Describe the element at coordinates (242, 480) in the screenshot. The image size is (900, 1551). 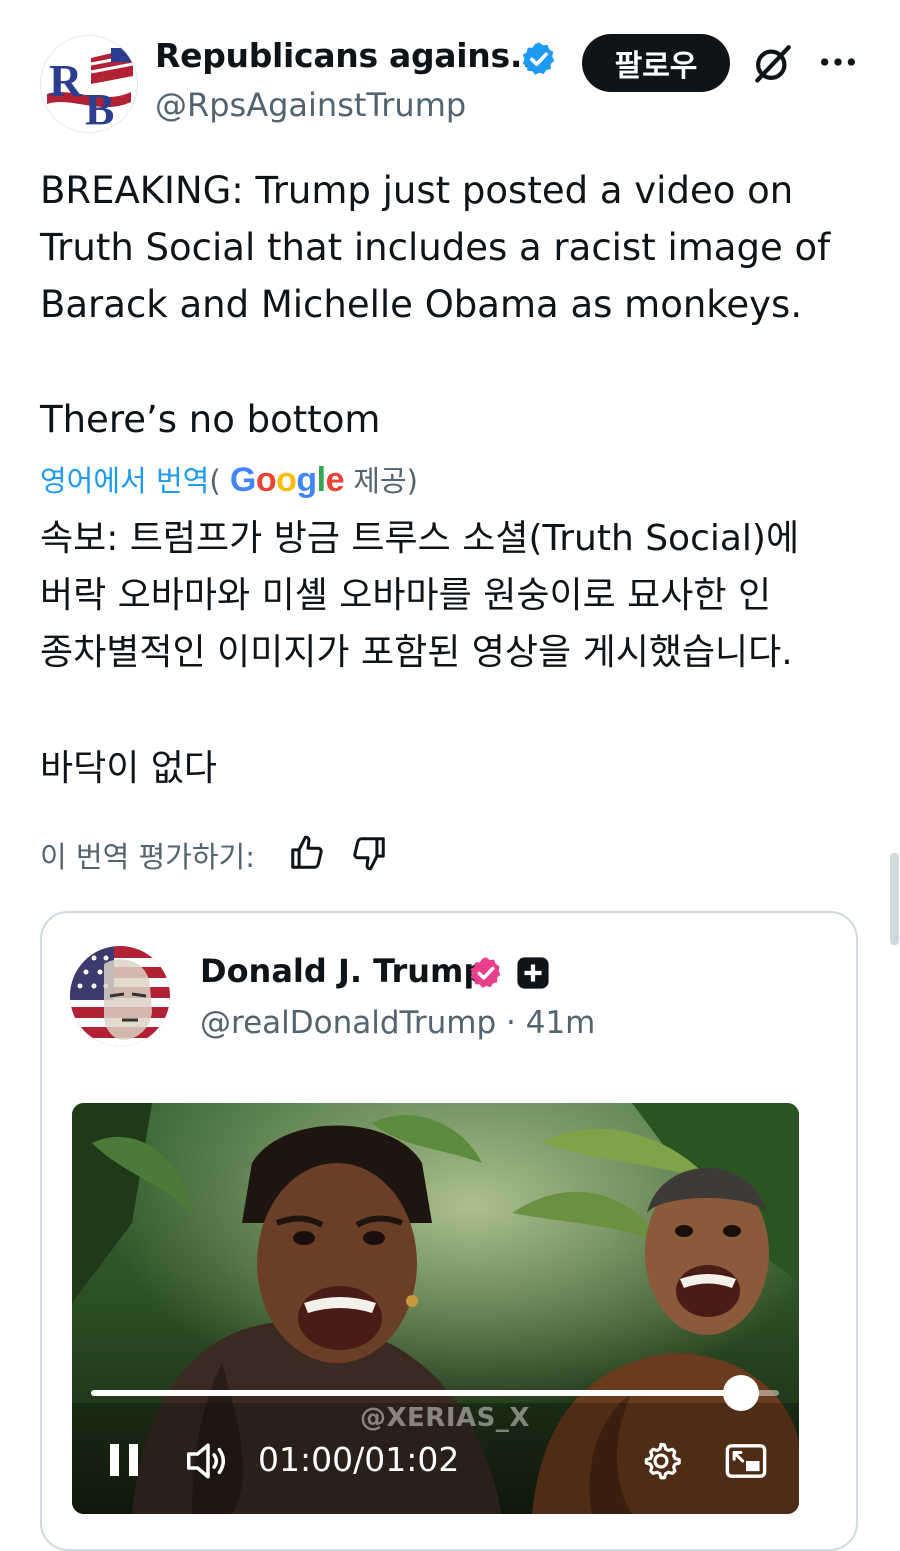
I see `google-letter: G` at that location.